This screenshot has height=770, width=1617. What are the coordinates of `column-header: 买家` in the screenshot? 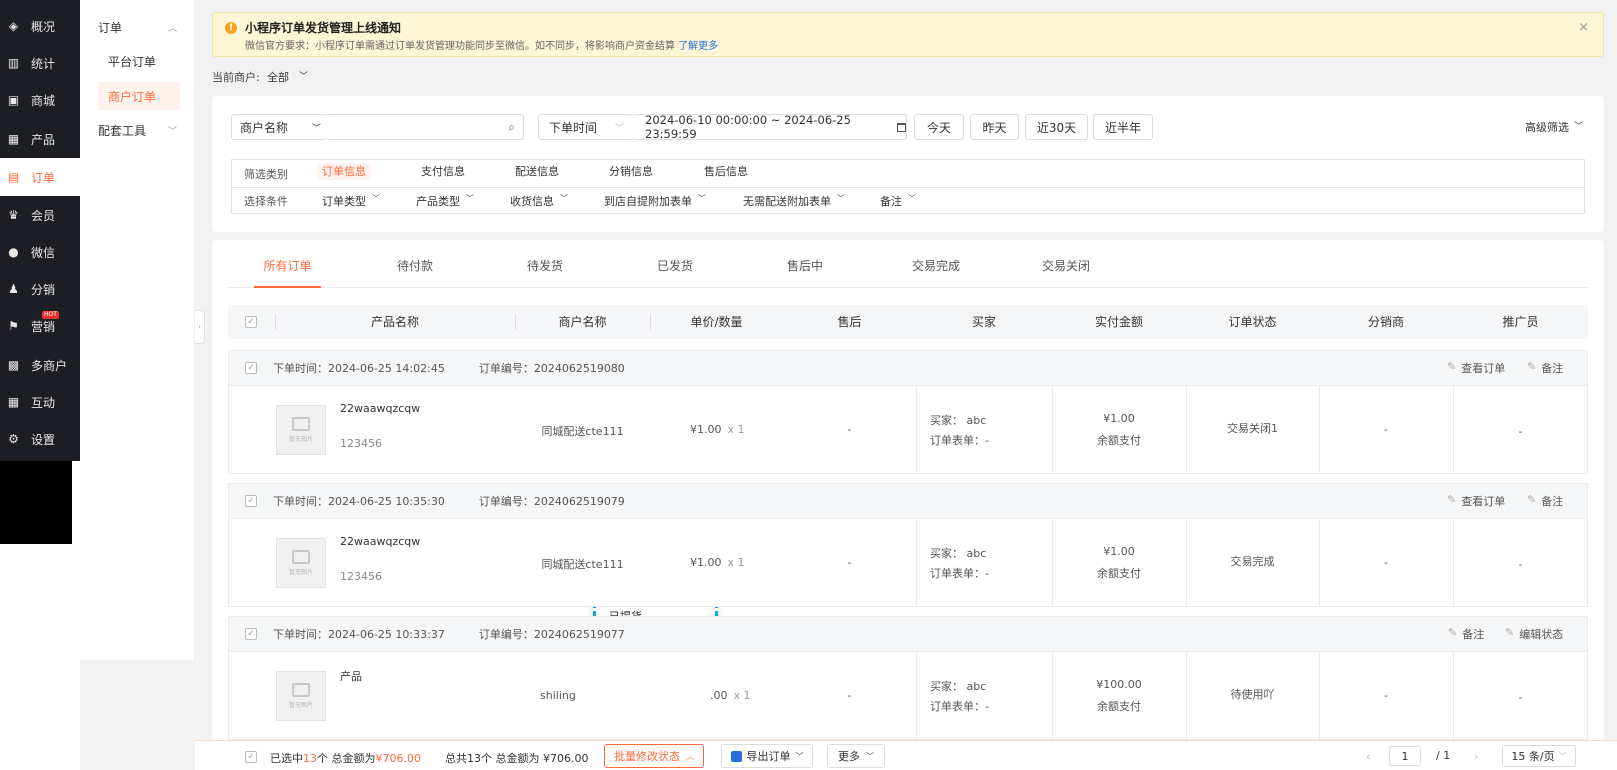 It's located at (983, 322).